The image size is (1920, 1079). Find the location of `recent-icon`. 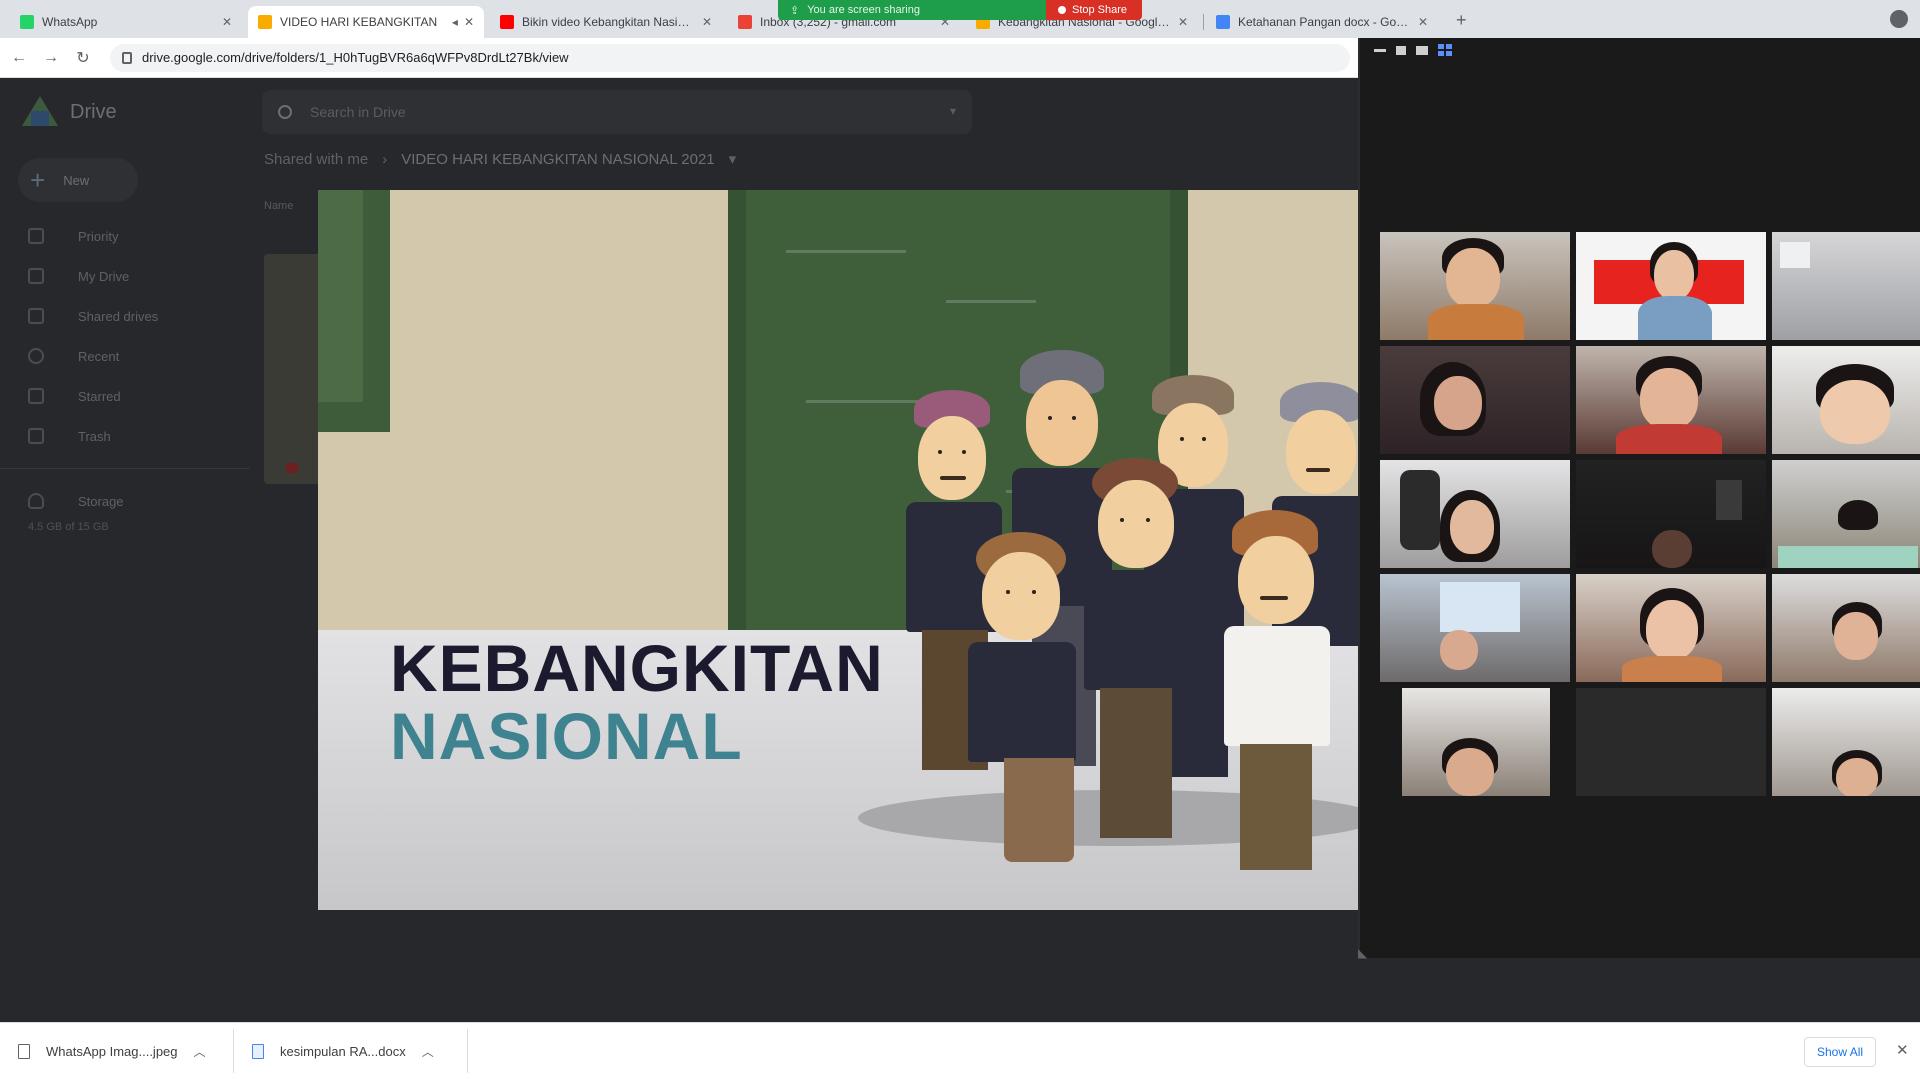

recent-icon is located at coordinates (36, 356).